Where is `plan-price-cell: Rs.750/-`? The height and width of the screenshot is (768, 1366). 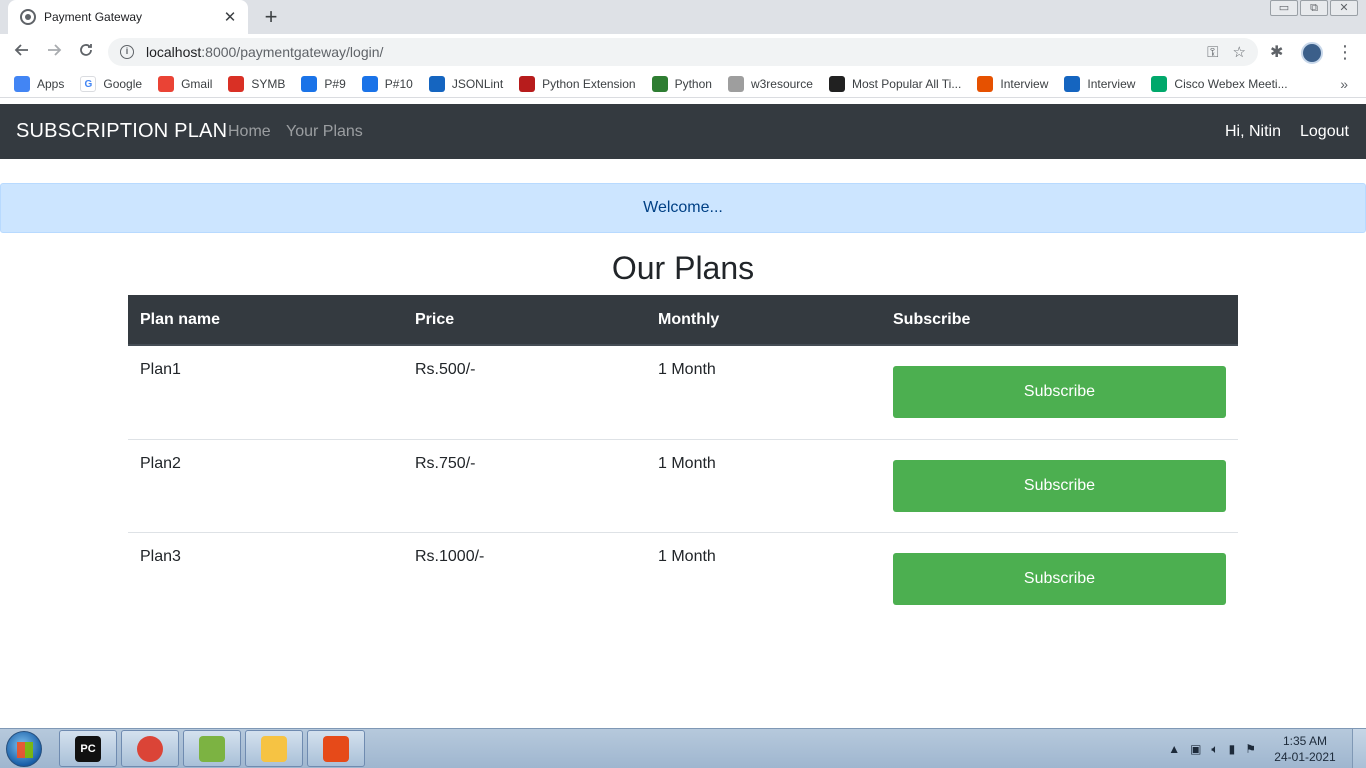 plan-price-cell: Rs.750/- is located at coordinates (445, 463).